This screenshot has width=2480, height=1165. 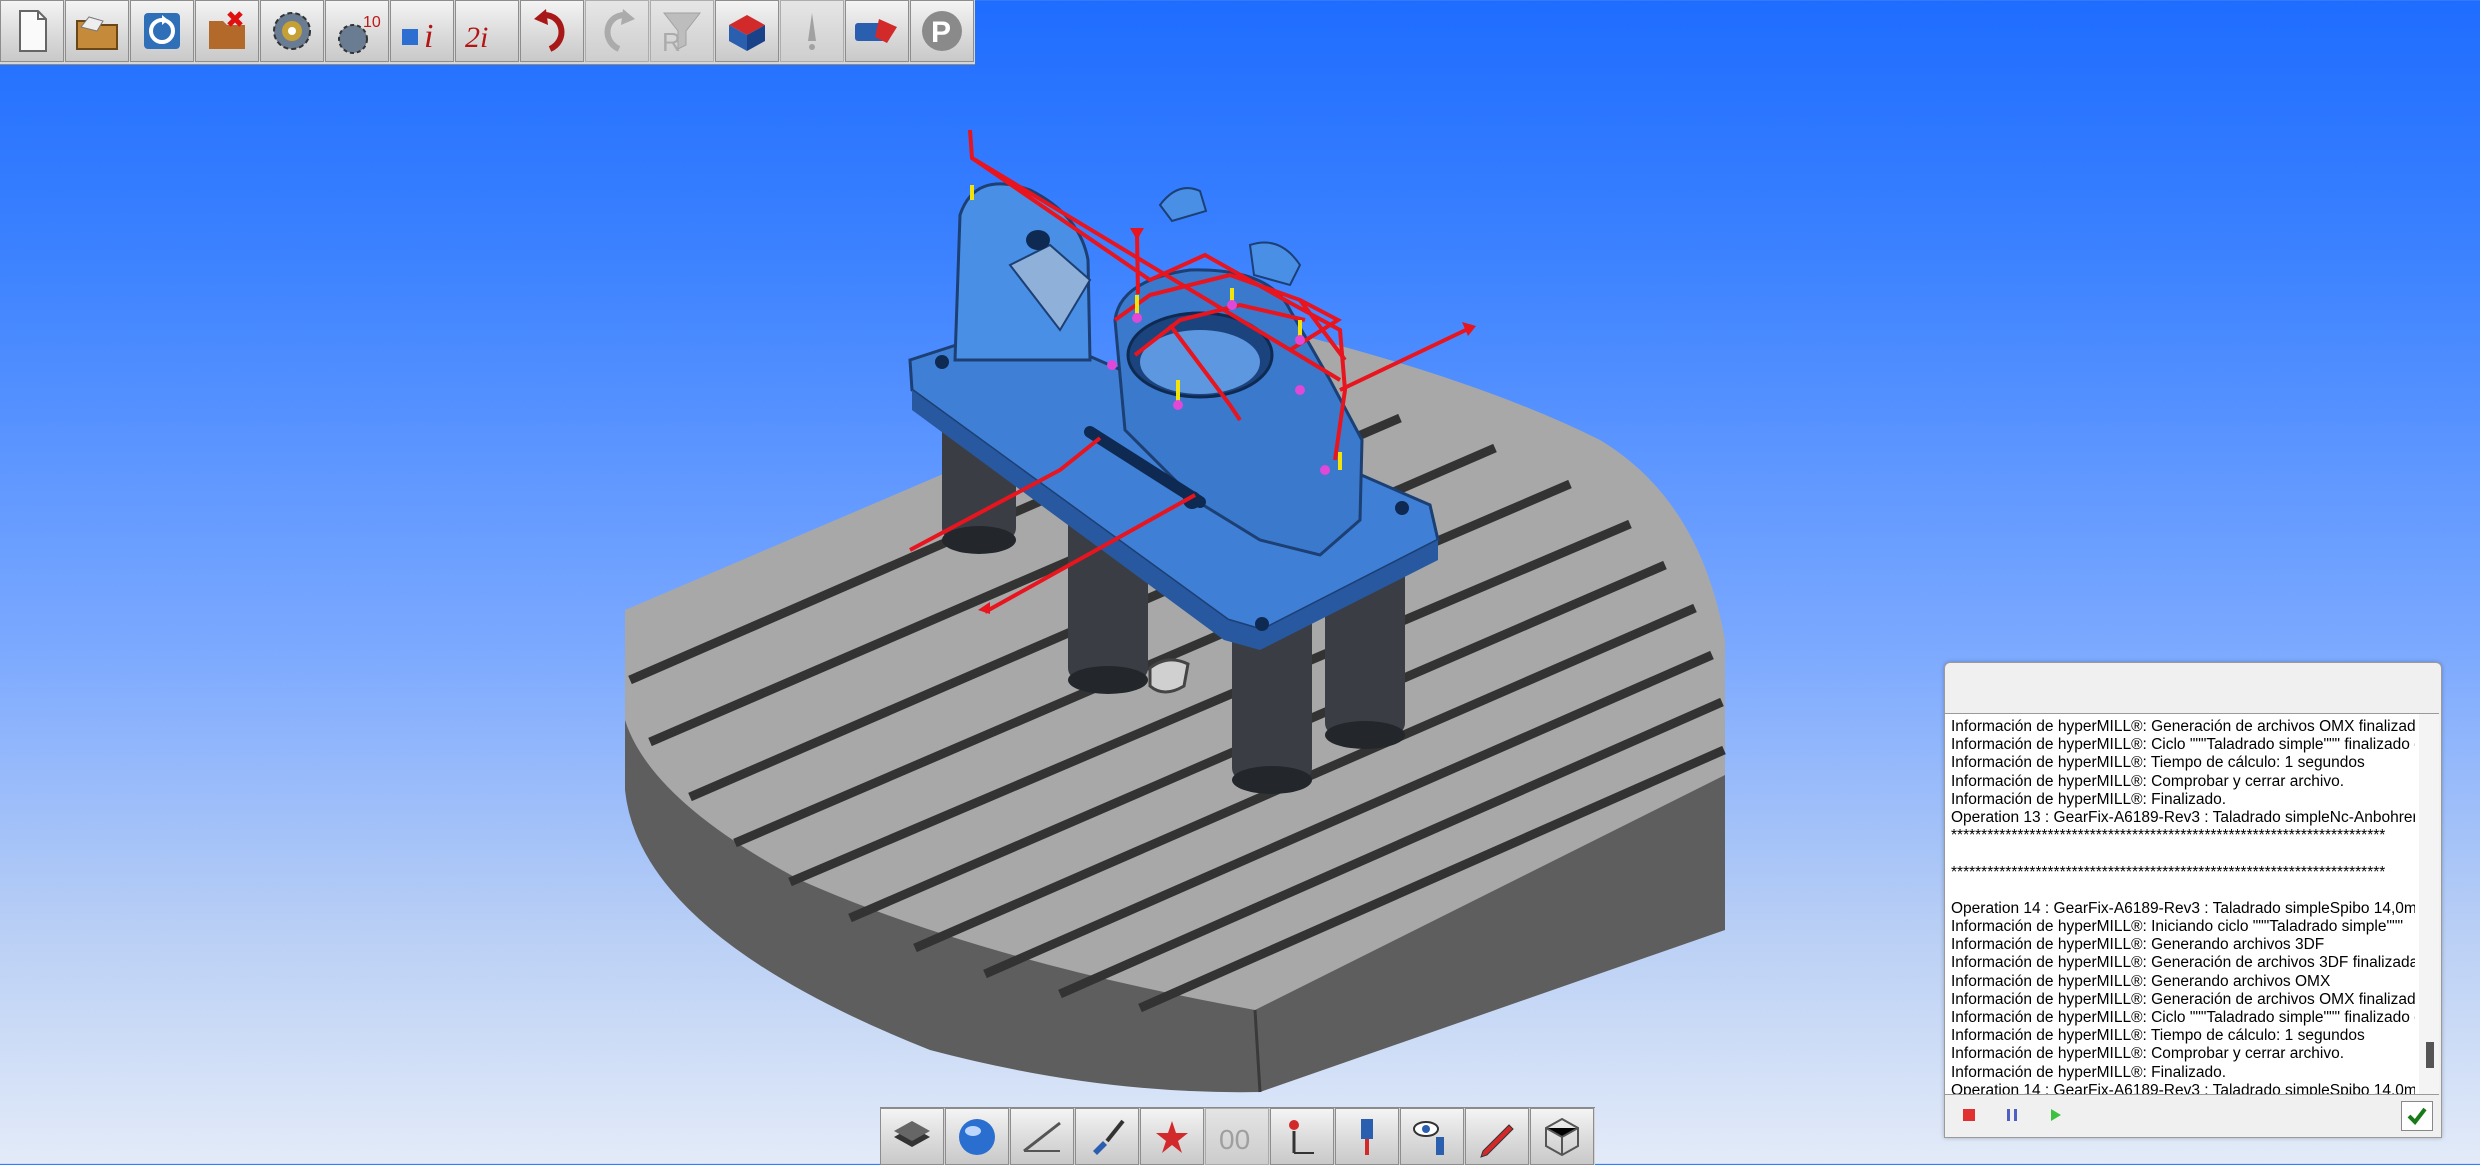 I want to click on wireframe-icon, so click(x=1562, y=1136).